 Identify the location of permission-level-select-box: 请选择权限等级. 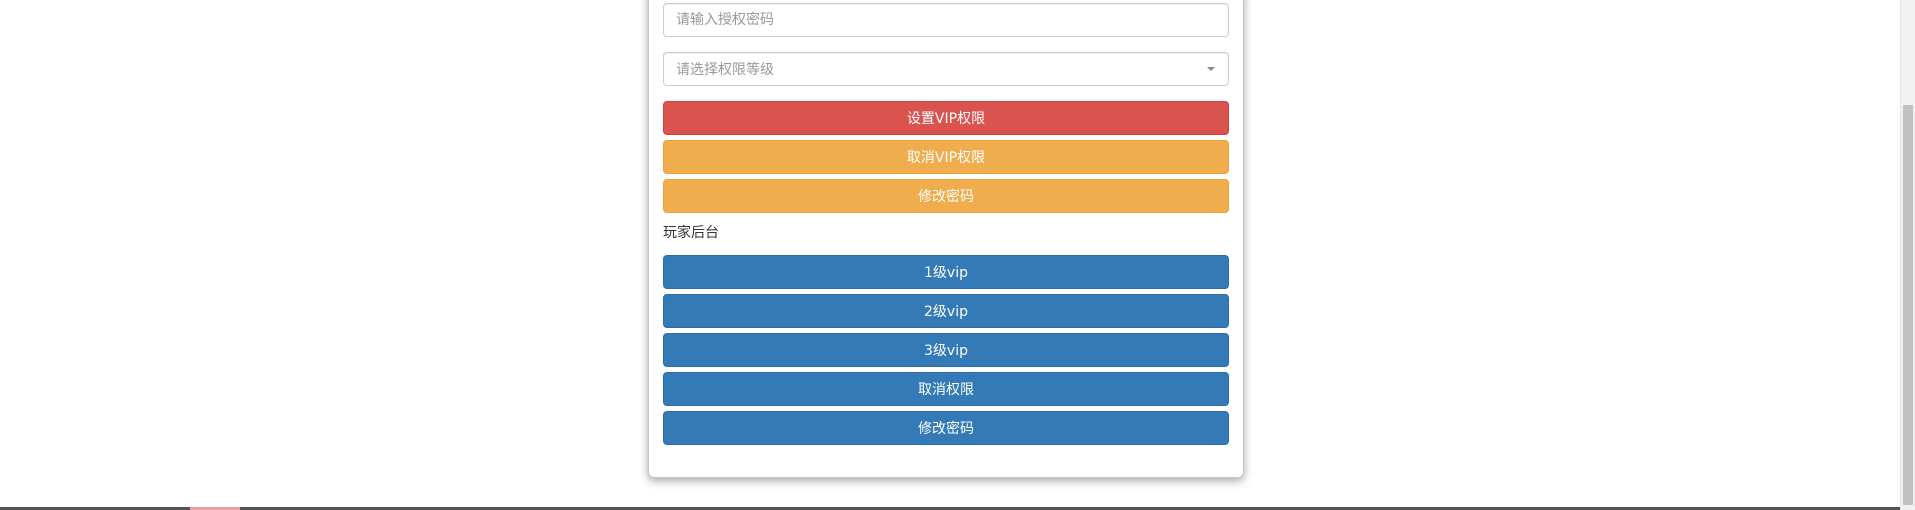
(946, 69).